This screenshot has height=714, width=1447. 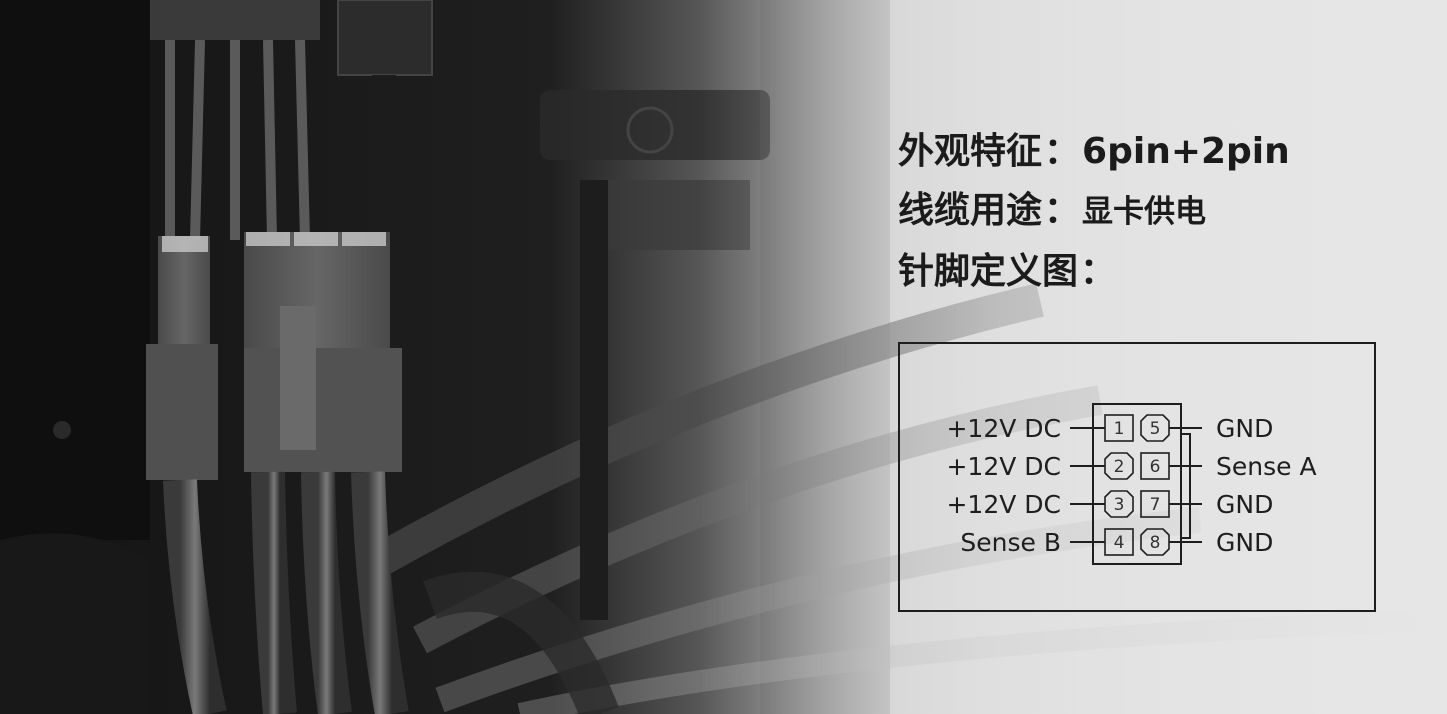 I want to click on appearance-row: 外观特征：6pin+2pin, so click(x=1094, y=151).